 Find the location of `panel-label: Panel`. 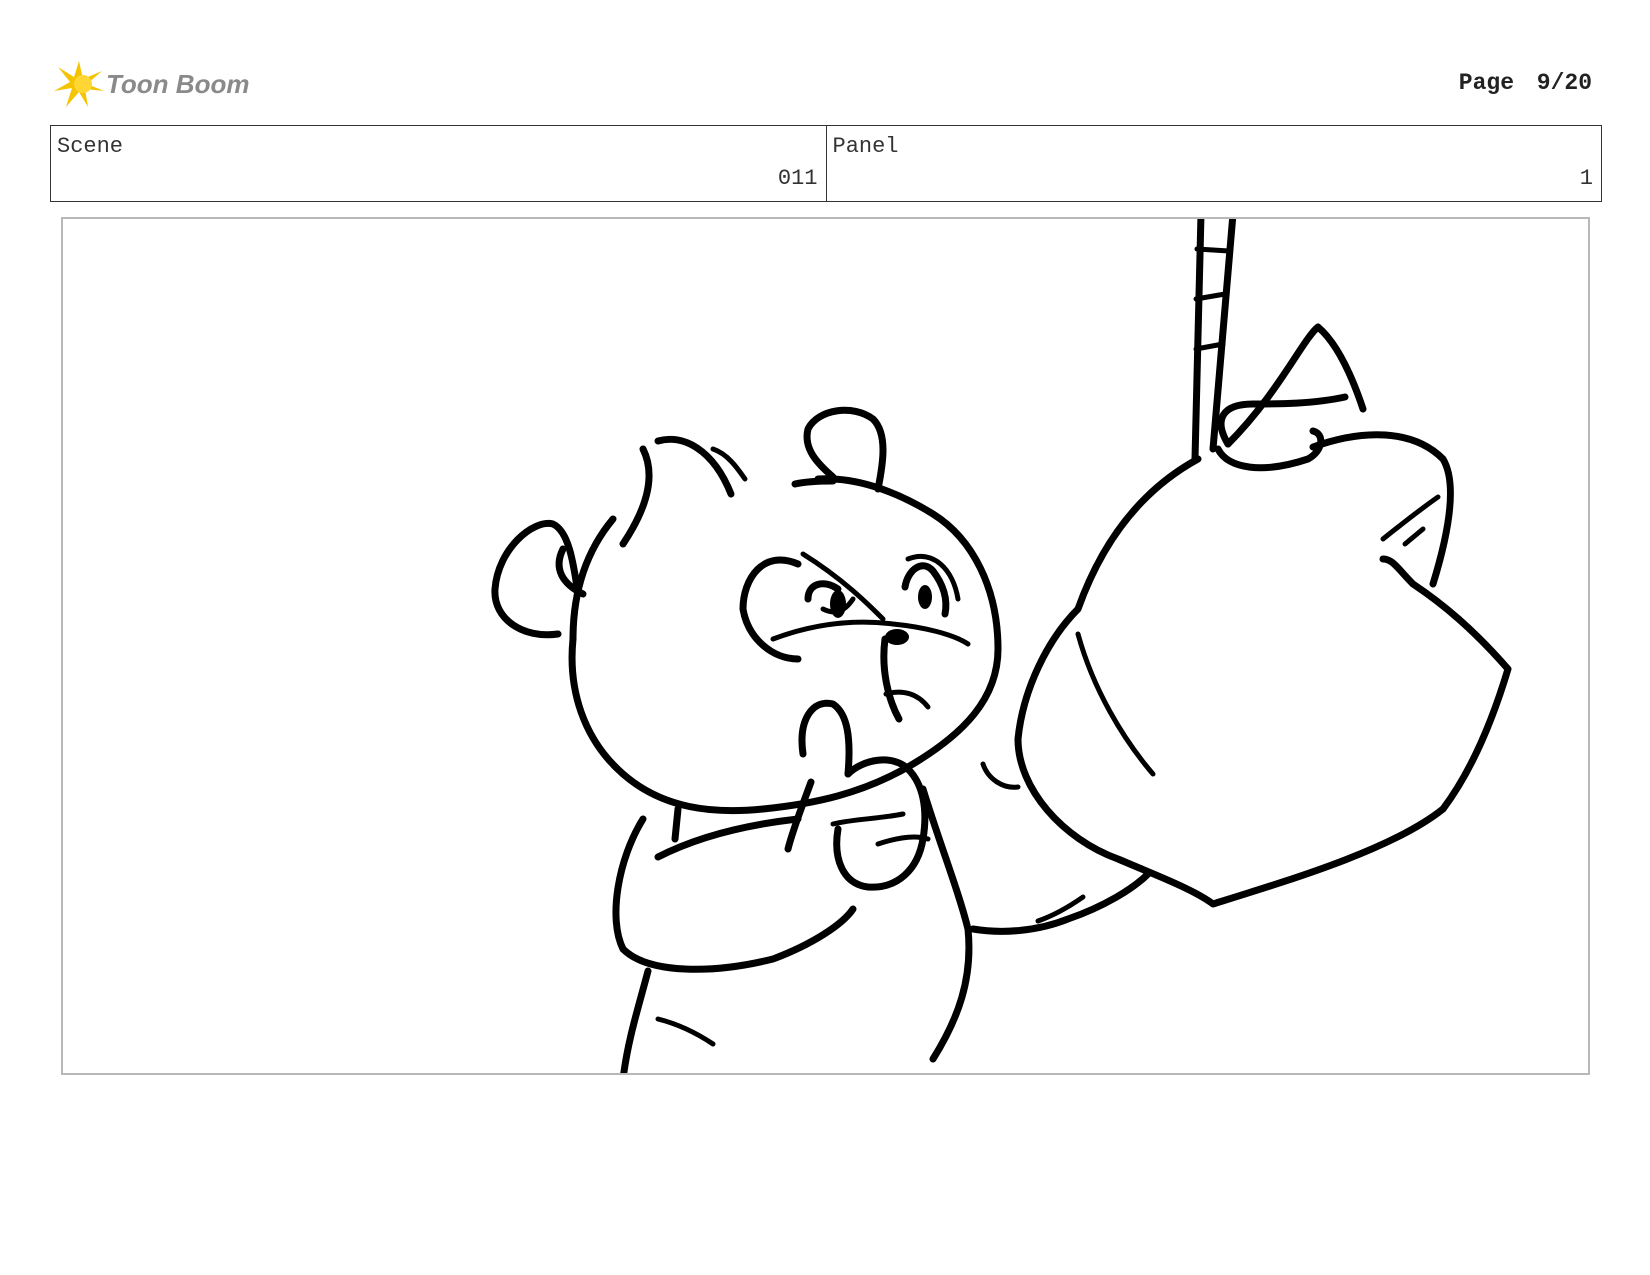

panel-label: Panel is located at coordinates (865, 146).